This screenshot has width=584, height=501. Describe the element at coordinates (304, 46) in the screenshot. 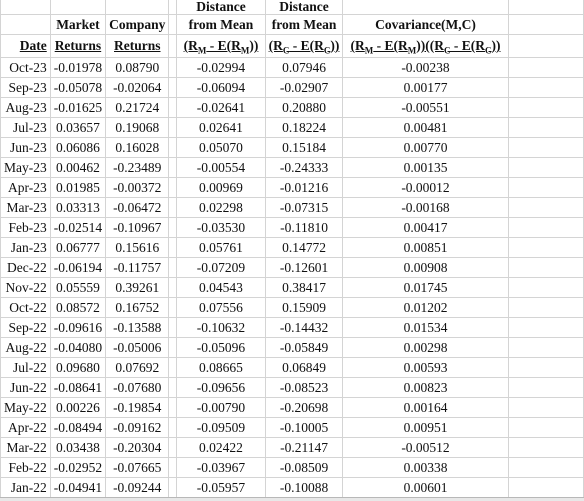

I see `header-dist-company-formula: (RC - E(RC))` at that location.